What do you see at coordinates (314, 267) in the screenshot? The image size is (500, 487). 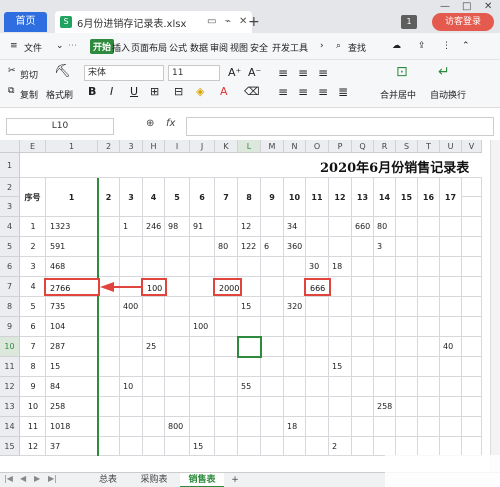 I see `value-cell: 30` at bounding box center [314, 267].